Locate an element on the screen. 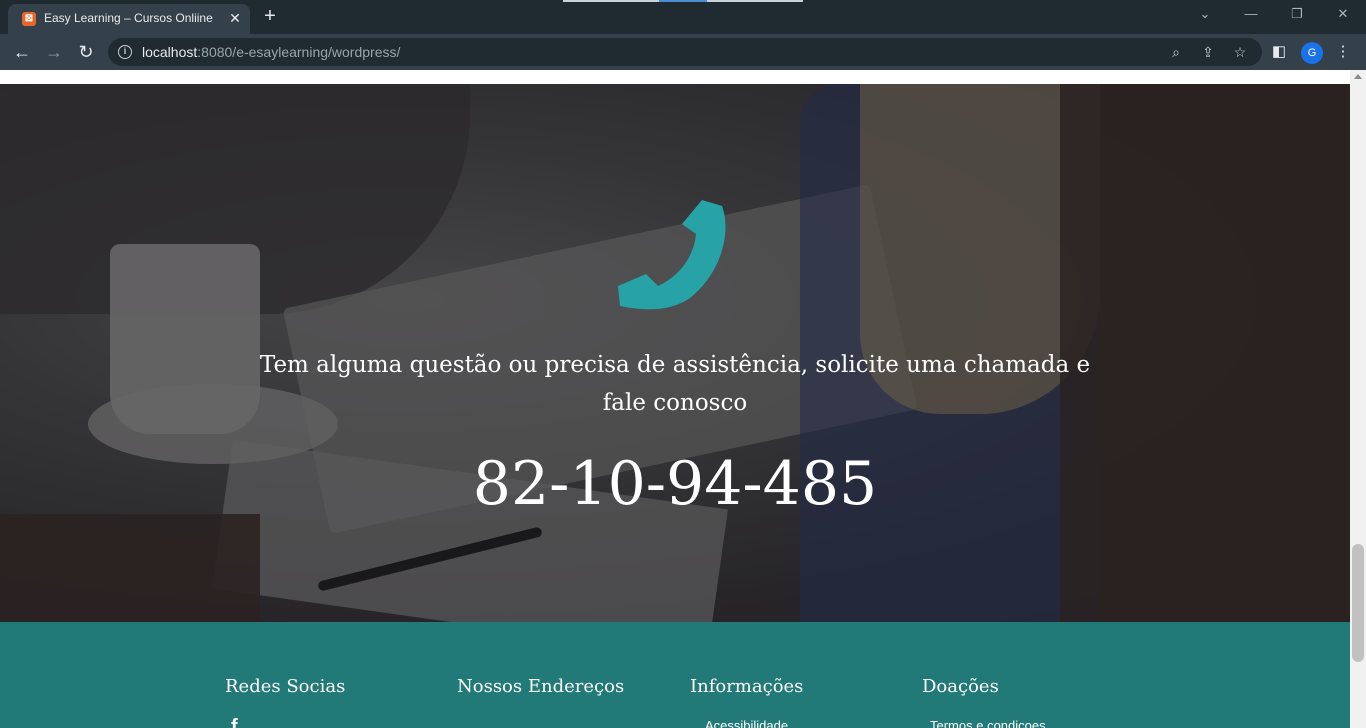 The image size is (1366, 728). tab-search-chevron-down-icon: ⌄ is located at coordinates (1205, 14).